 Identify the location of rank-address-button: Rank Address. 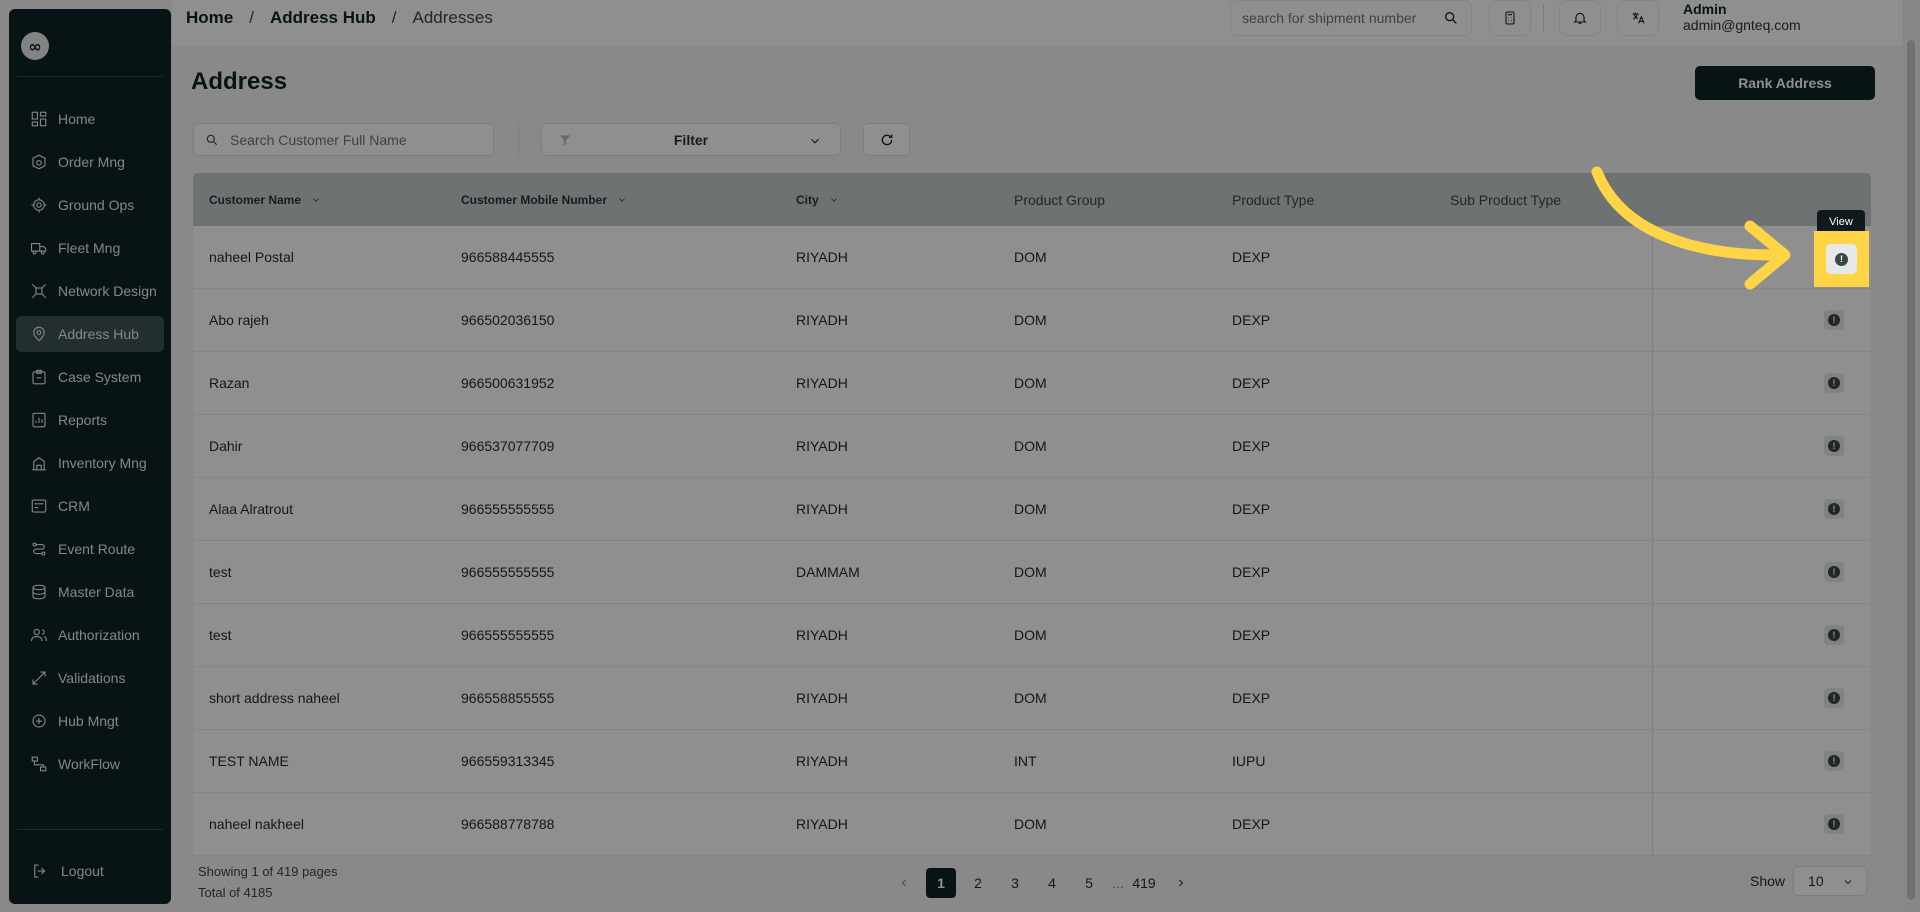
(1785, 83).